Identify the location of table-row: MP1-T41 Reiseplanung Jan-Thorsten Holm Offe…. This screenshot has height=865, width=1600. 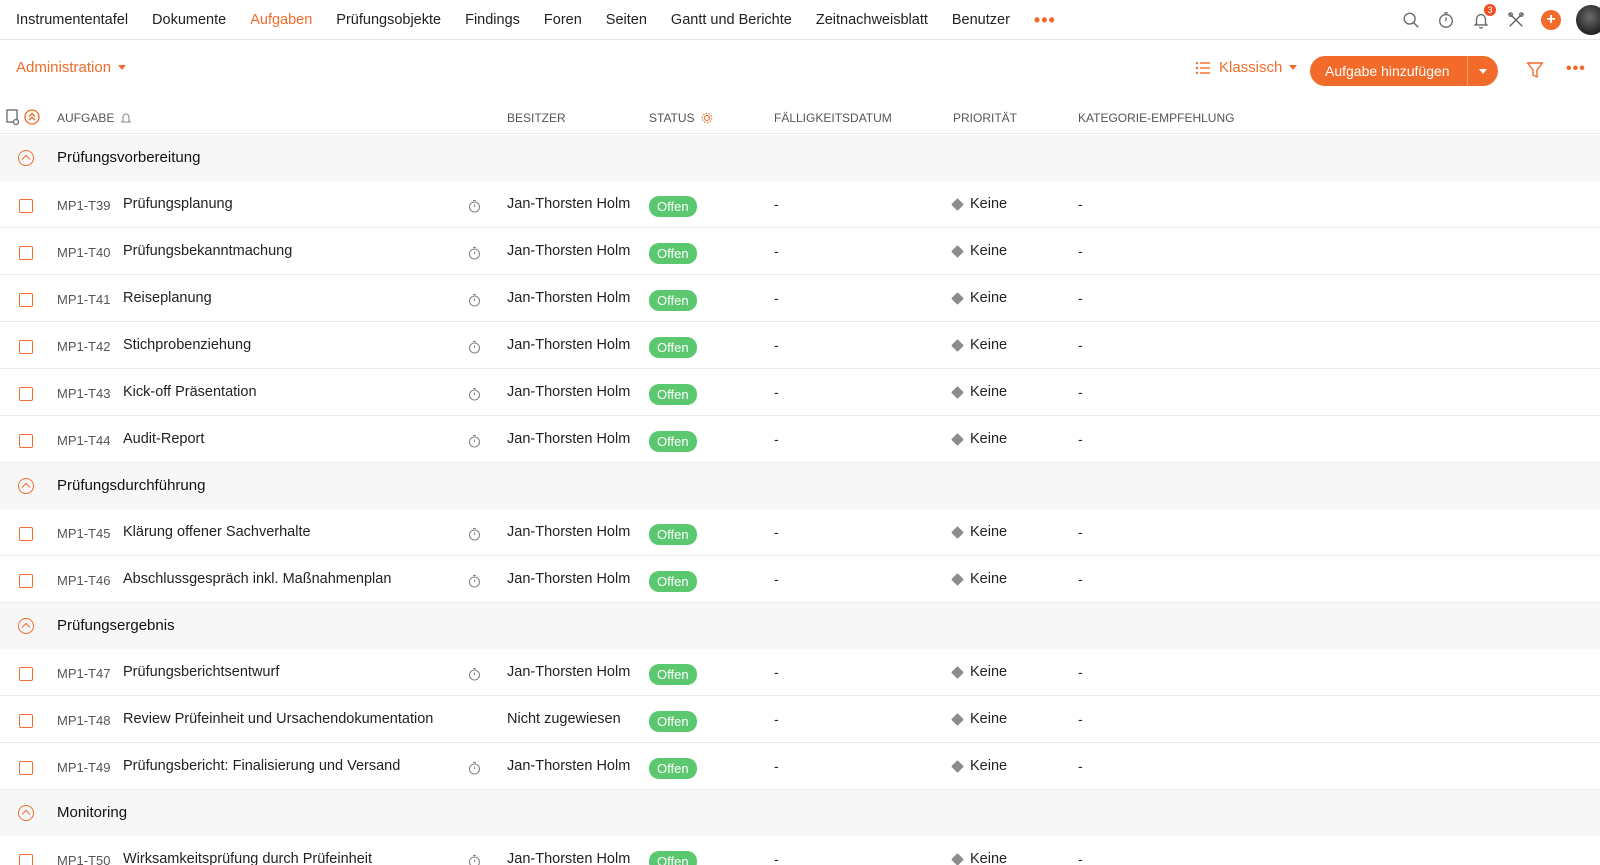
(800, 298).